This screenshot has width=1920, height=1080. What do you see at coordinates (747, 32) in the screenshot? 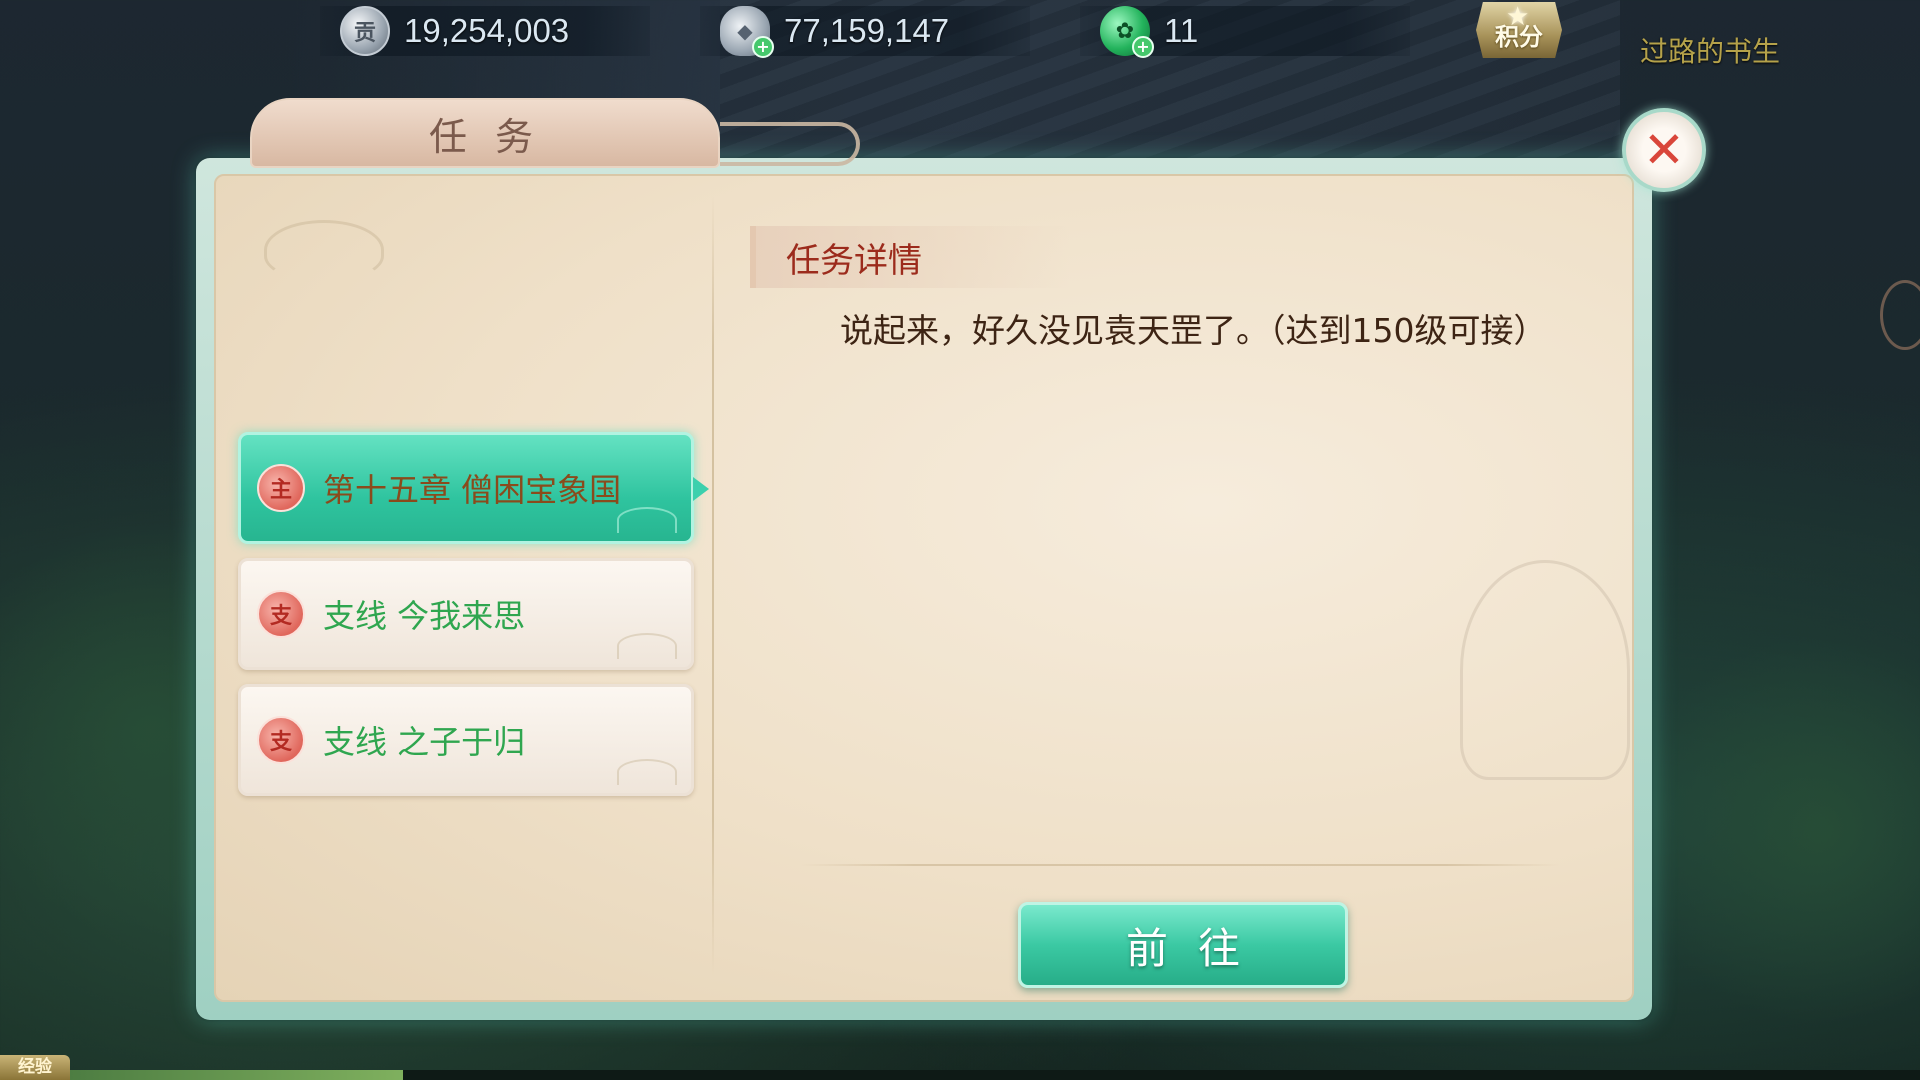
I see `silver-ingot-icon: ◆ +` at bounding box center [747, 32].